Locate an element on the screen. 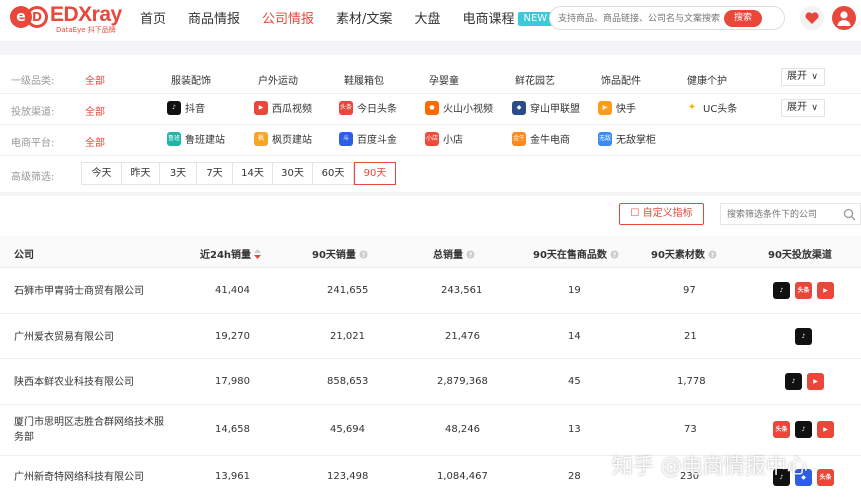 This screenshot has width=861, height=500. category-expand-button: 展开 ∨ is located at coordinates (803, 77).